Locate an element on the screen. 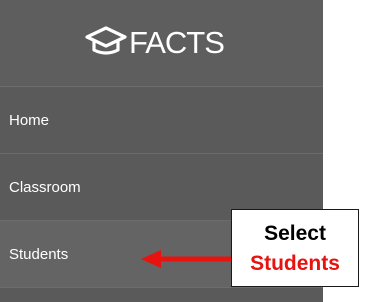  sidebar-item-label: Students is located at coordinates (39, 254).